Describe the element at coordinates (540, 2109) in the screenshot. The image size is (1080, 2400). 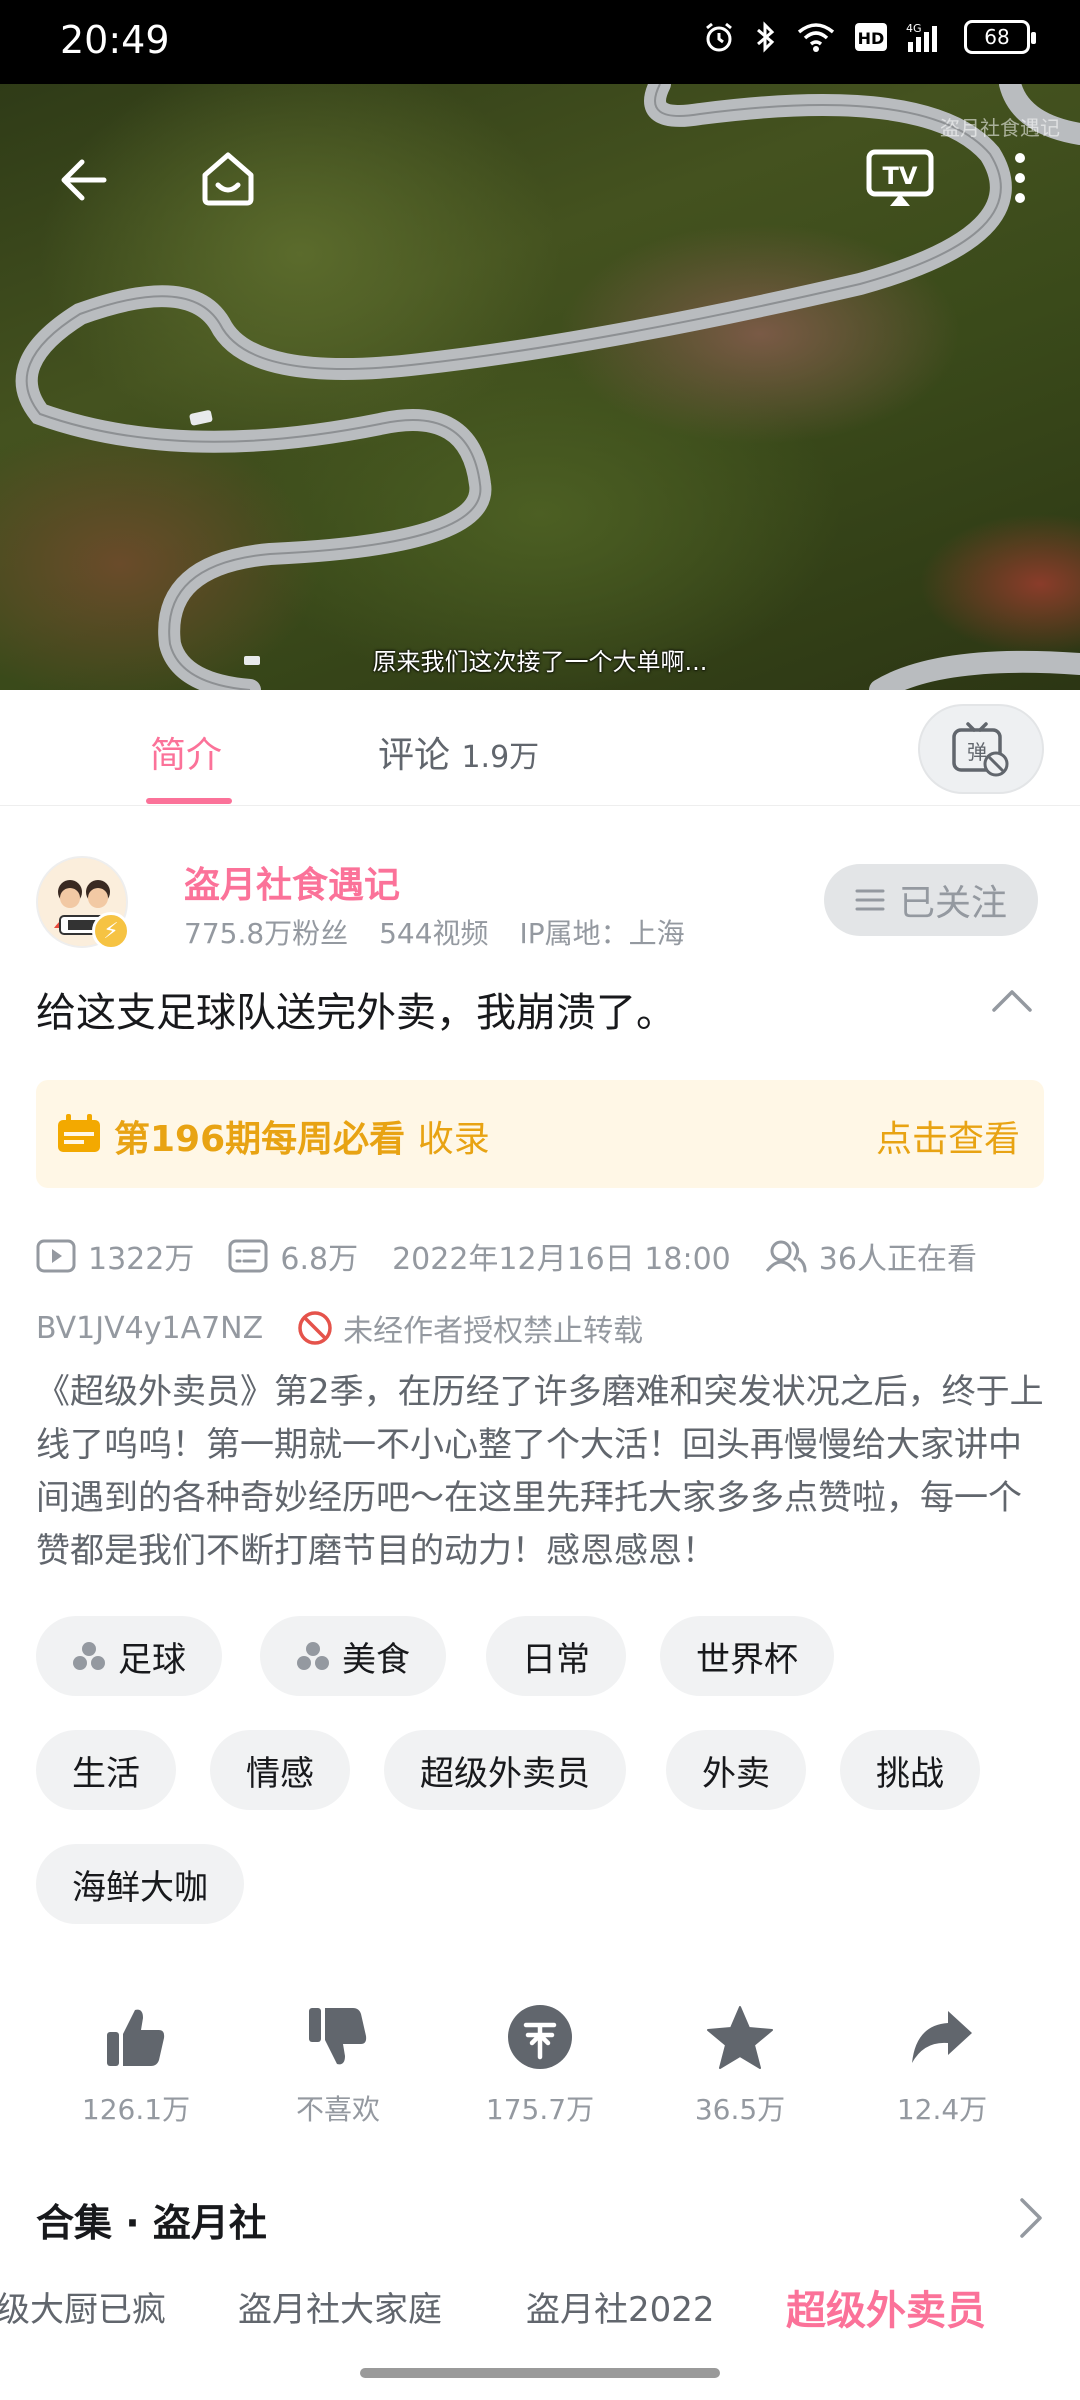
I see `coin-count: 175.7万` at that location.